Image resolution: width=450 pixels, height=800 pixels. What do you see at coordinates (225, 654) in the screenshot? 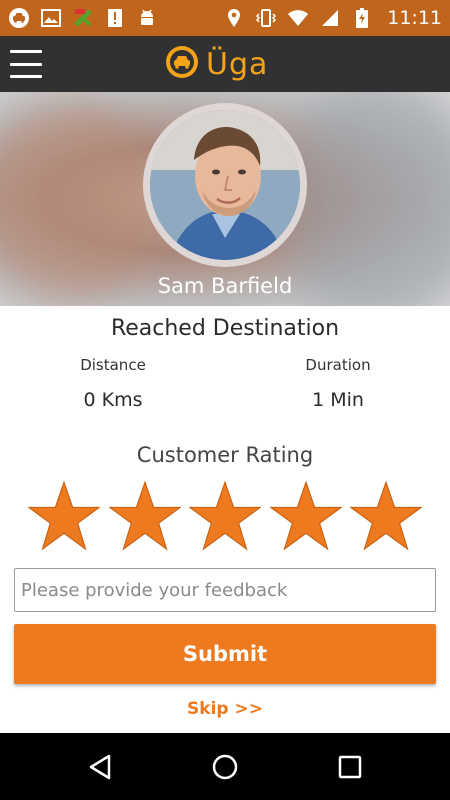
I see `submit-button: Submit` at bounding box center [225, 654].